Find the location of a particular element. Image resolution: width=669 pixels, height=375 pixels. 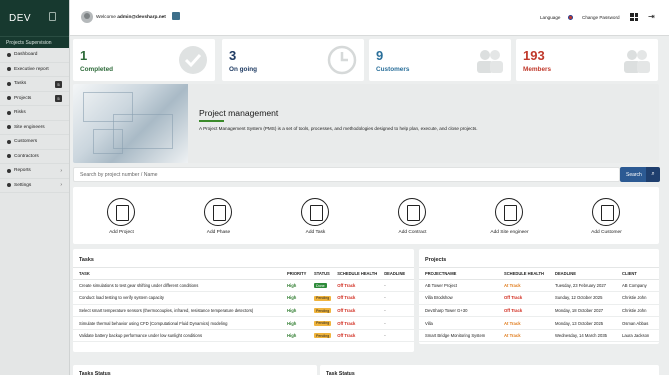

deadline: Monday, 13 October 2025 is located at coordinates (582, 323).